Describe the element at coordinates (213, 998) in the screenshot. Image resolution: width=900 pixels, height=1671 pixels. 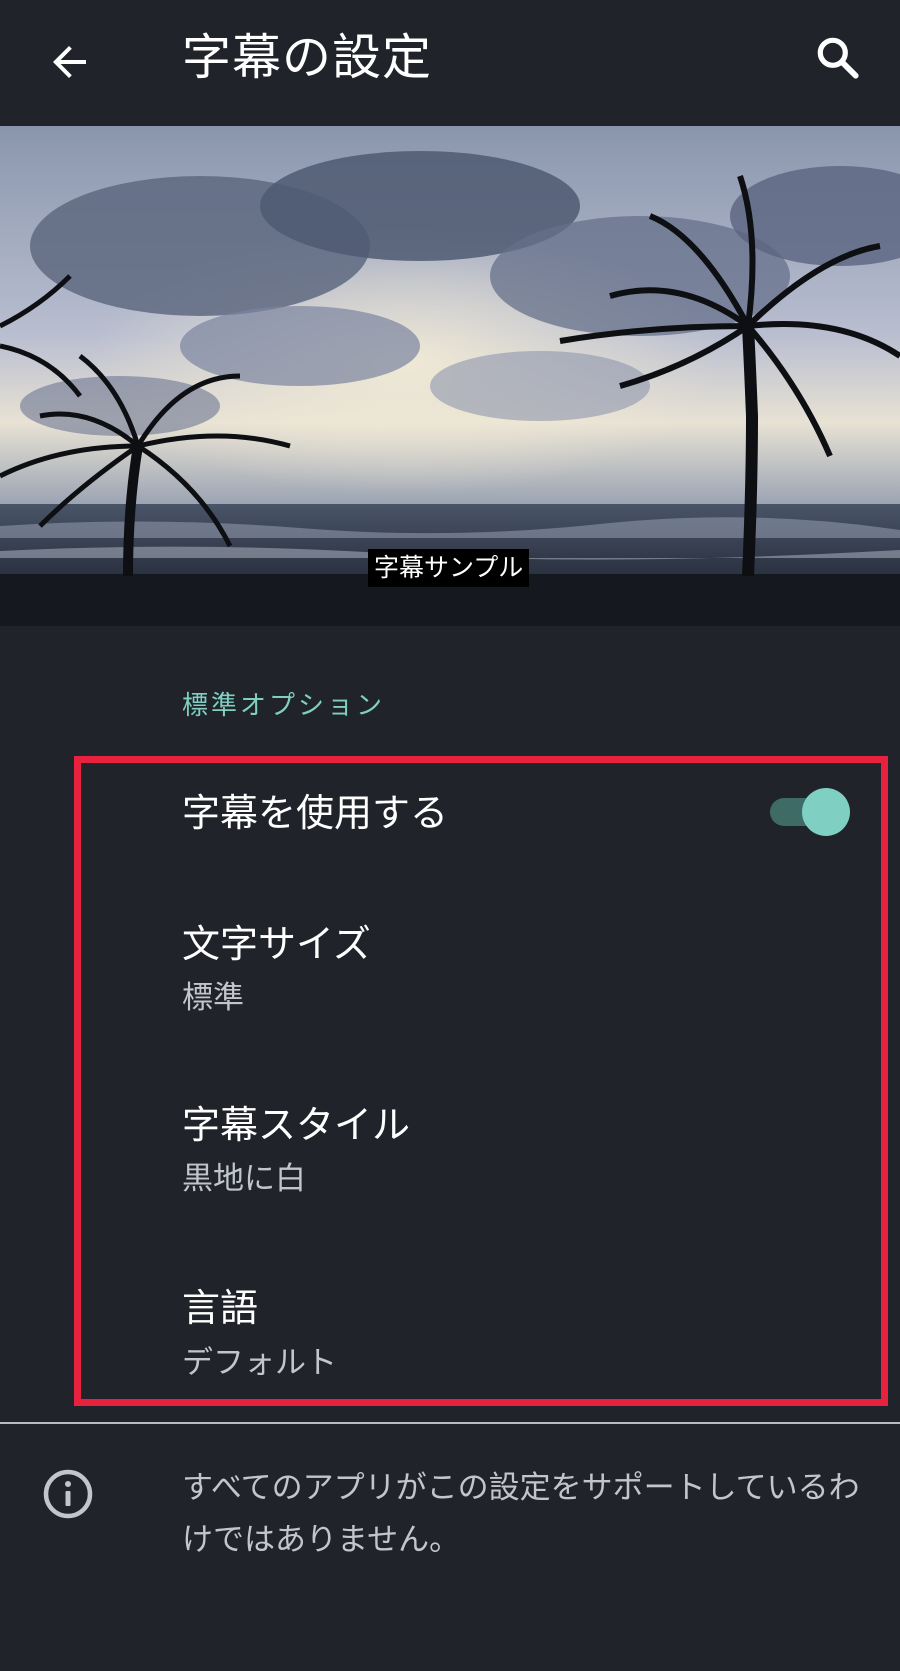
I see `text-size-value: 標準` at that location.